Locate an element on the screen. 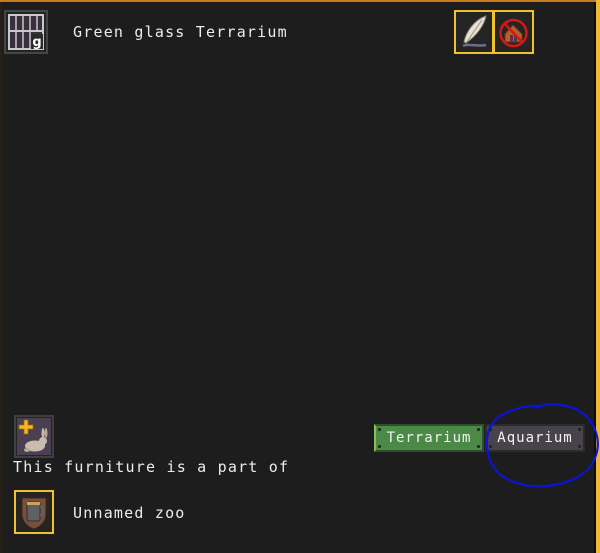 This screenshot has width=600, height=553. terrarium-button-label: Terrarium is located at coordinates (429, 438).